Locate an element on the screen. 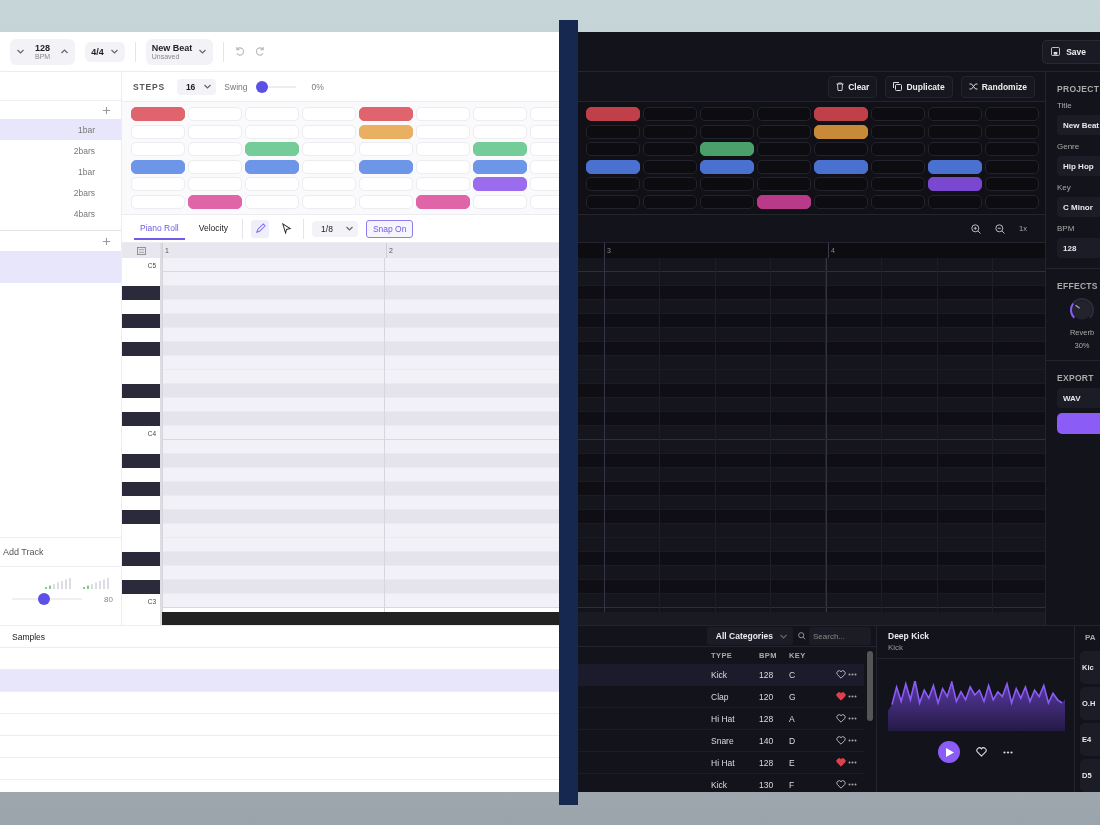  sample-row: Kick 130 F is located at coordinates (721, 783).